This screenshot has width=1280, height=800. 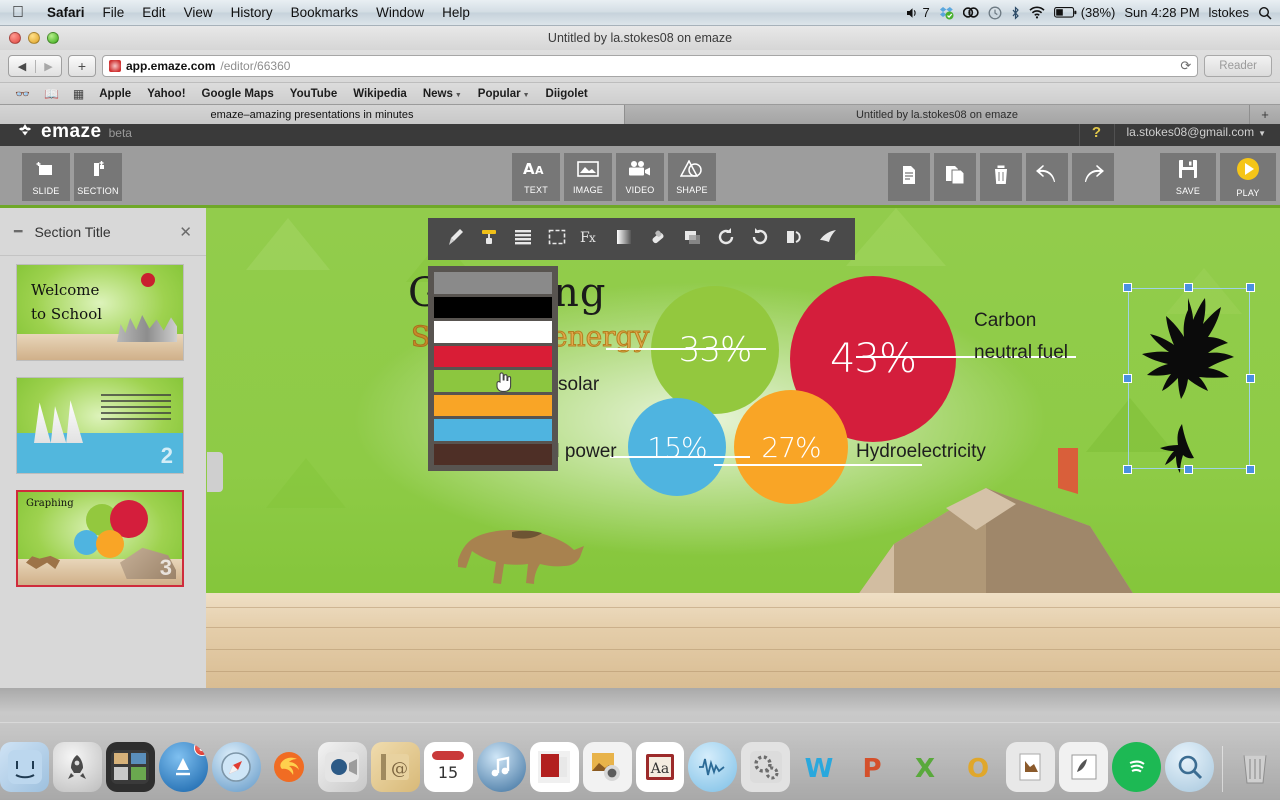 What do you see at coordinates (1084, 12) in the screenshot?
I see `battery-icon: (38%)` at bounding box center [1084, 12].